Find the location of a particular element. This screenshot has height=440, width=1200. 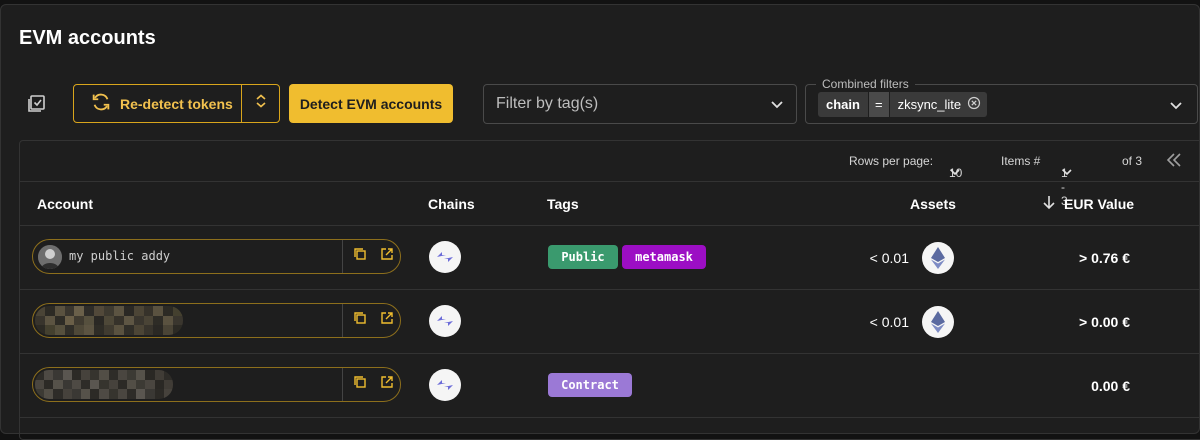

eur-value: 0.00 € is located at coordinates (1110, 386).